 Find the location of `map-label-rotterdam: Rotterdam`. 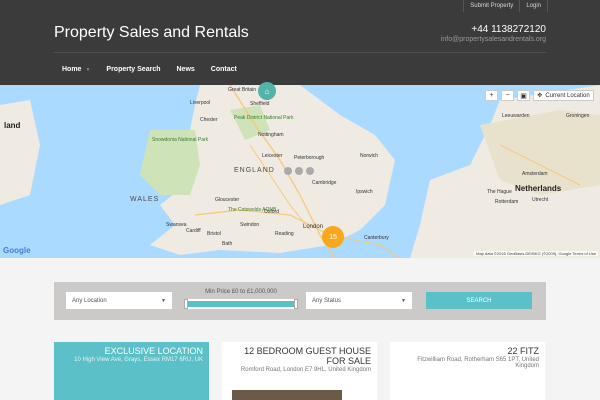

map-label-rotterdam: Rotterdam is located at coordinates (507, 202).